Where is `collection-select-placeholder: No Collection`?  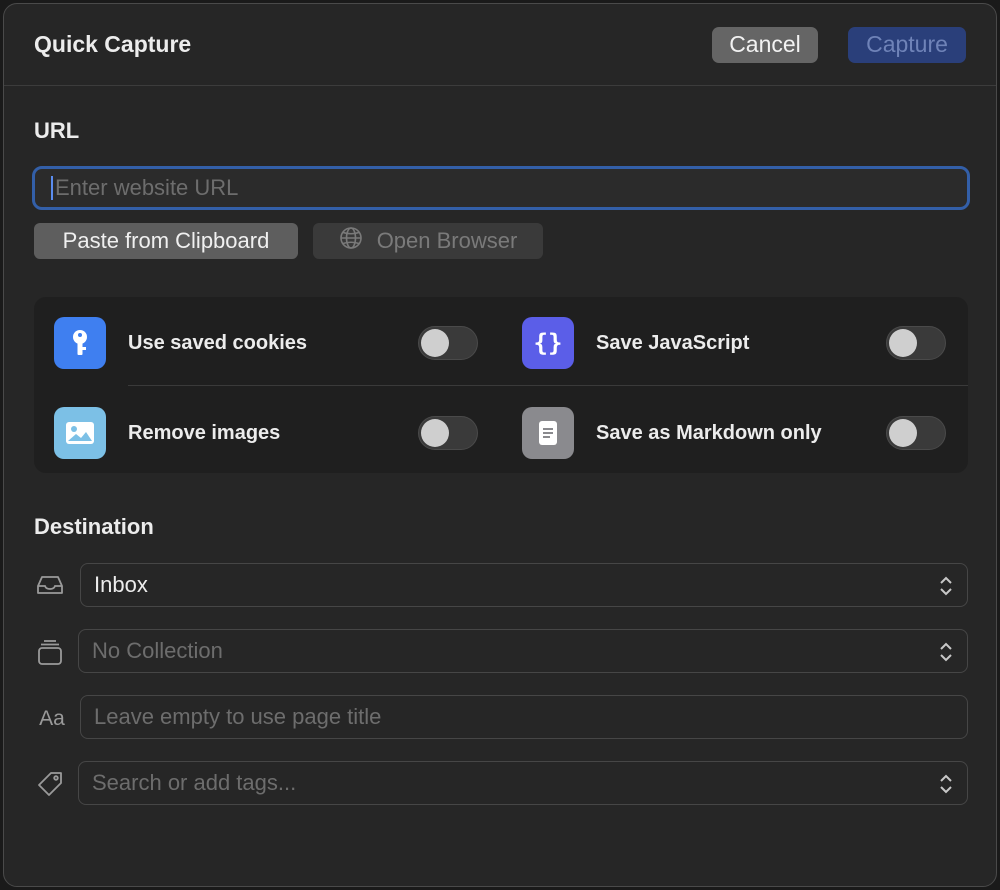 collection-select-placeholder: No Collection is located at coordinates (157, 650).